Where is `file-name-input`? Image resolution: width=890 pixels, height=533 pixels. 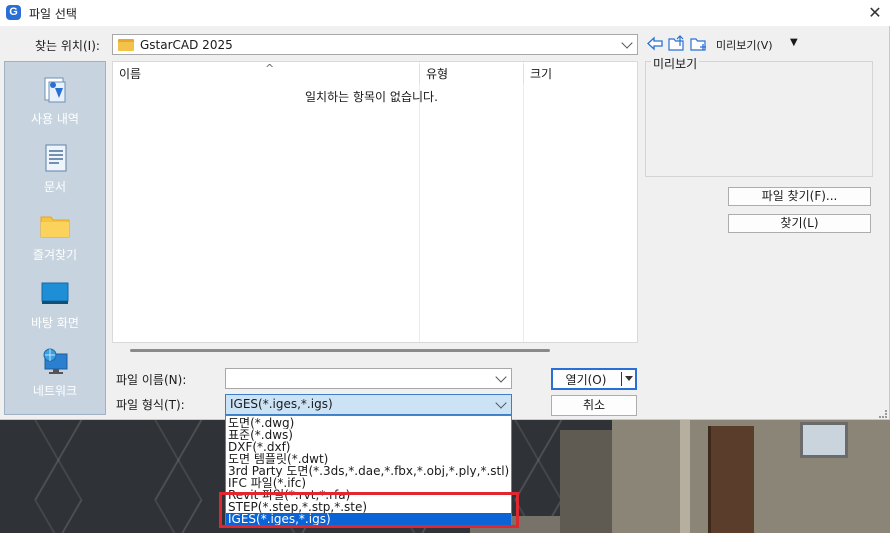
file-name-input is located at coordinates (368, 378).